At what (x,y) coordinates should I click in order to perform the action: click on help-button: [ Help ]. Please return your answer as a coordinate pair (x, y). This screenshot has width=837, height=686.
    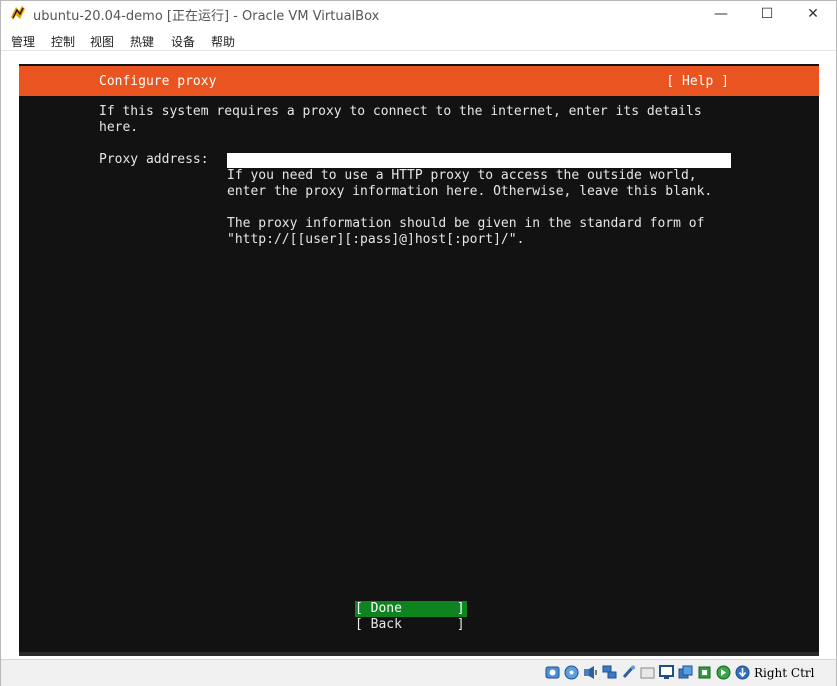
    Looking at the image, I should click on (697, 81).